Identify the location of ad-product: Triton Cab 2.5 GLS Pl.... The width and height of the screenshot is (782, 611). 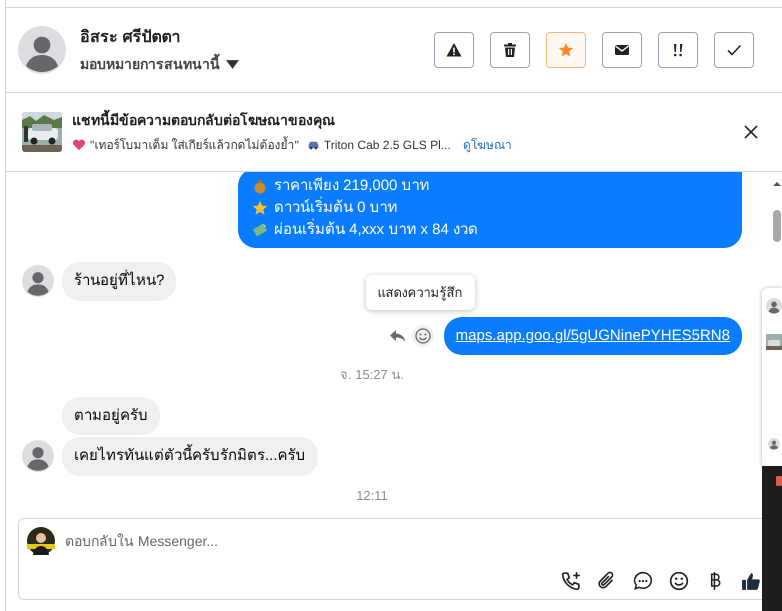
(387, 145).